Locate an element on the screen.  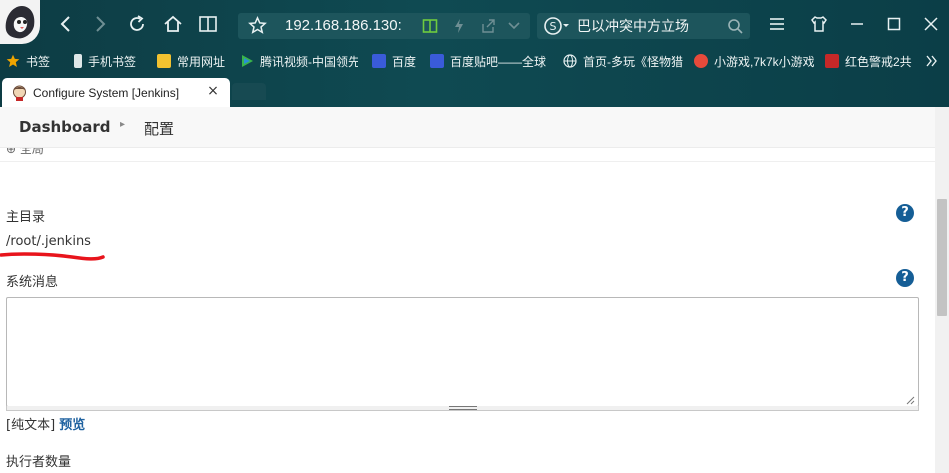
menu-button is located at coordinates (777, 24).